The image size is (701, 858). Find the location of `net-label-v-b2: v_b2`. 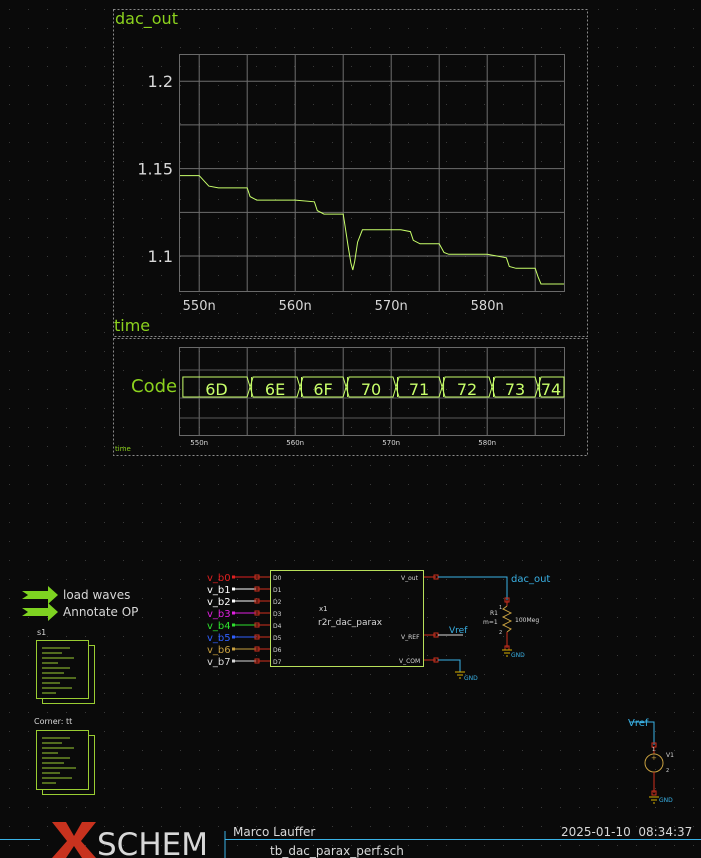

net-label-v-b2: v_b2 is located at coordinates (219, 602).